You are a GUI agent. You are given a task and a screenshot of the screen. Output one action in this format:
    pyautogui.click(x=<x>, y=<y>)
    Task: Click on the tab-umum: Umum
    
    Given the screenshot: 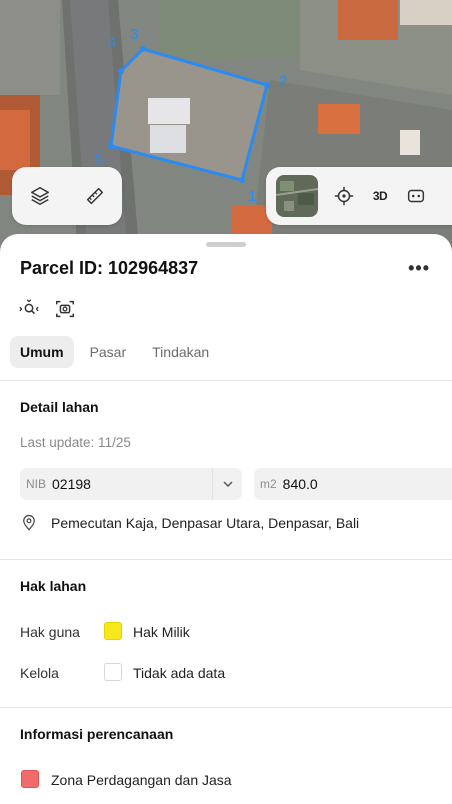 What is the action you would take?
    pyautogui.click(x=42, y=352)
    